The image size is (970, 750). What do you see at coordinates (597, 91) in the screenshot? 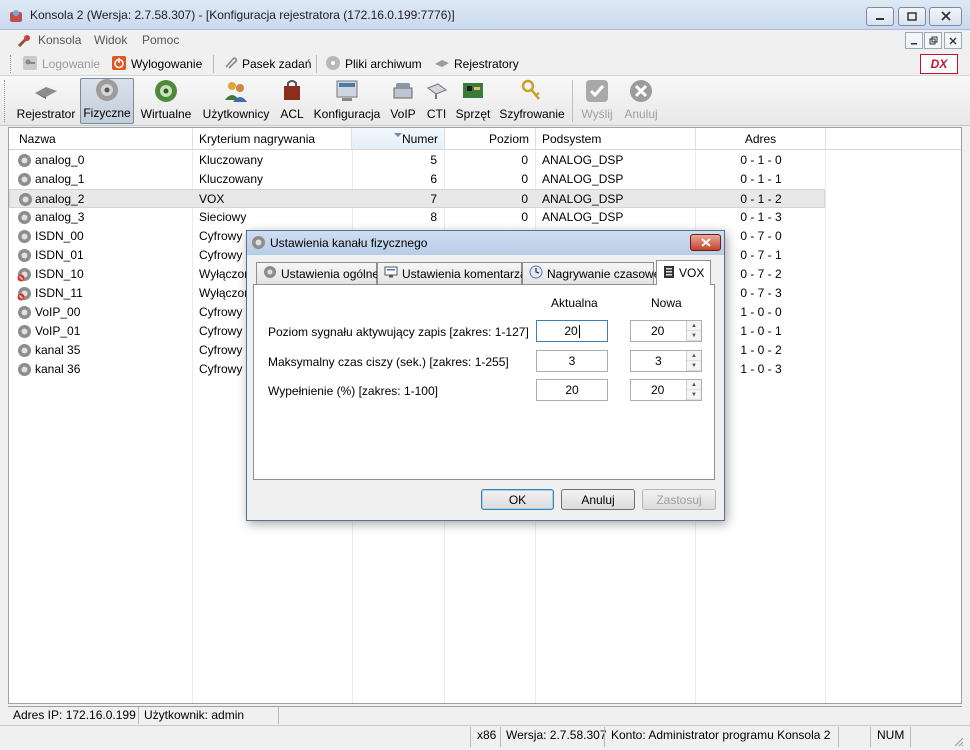
I see `checkmark-icon` at bounding box center [597, 91].